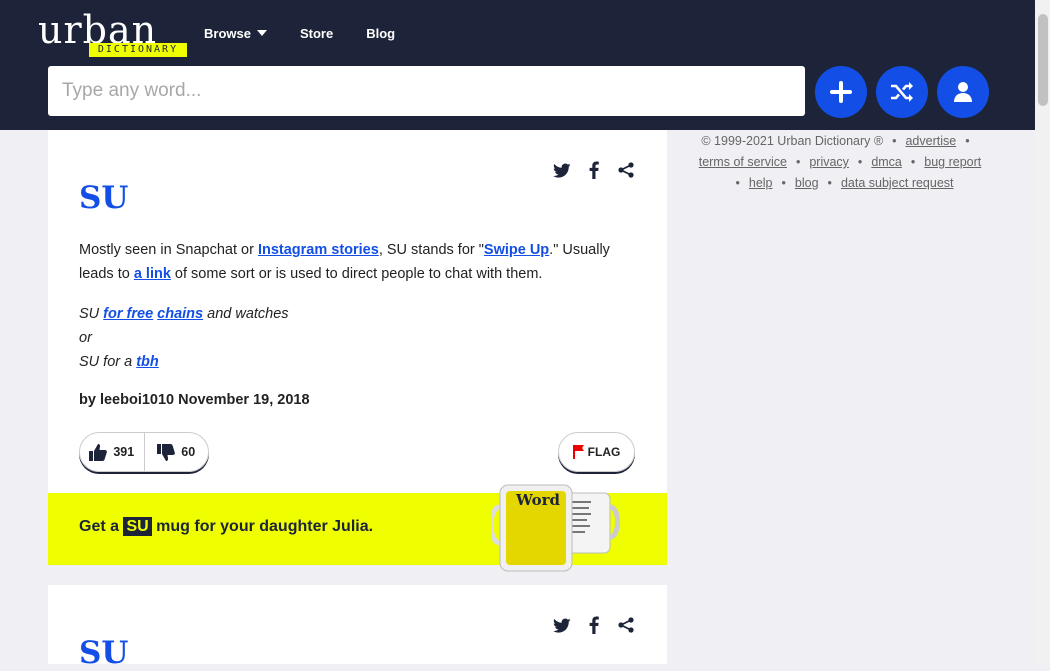 This screenshot has width=1050, height=671. I want to click on footer-link-privacy: privacy, so click(829, 162).